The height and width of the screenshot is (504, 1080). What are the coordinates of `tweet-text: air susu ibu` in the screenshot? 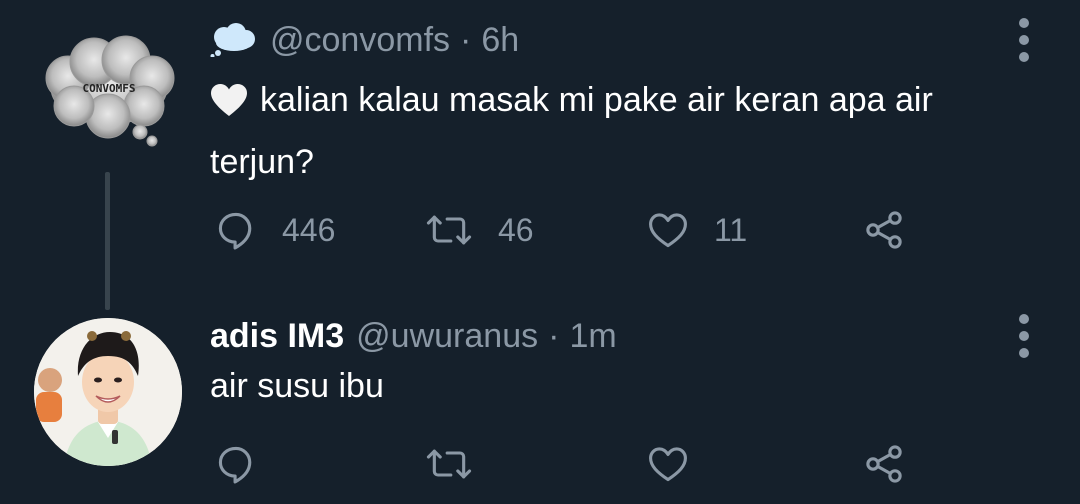 It's located at (620, 386).